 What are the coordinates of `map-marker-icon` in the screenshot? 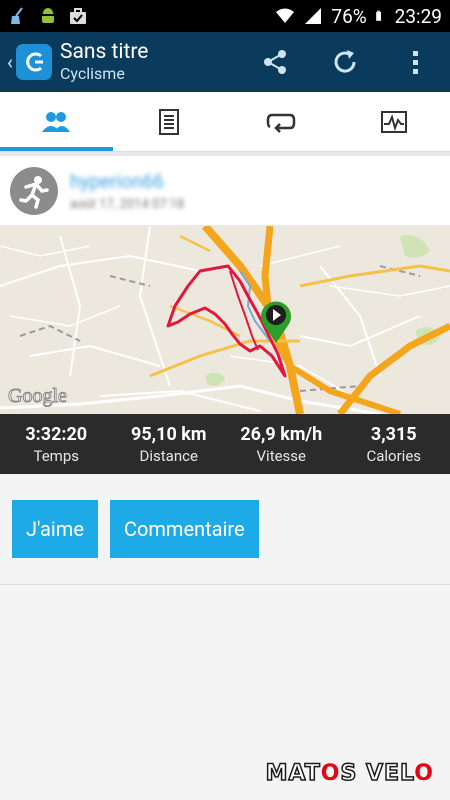 It's located at (276, 321).